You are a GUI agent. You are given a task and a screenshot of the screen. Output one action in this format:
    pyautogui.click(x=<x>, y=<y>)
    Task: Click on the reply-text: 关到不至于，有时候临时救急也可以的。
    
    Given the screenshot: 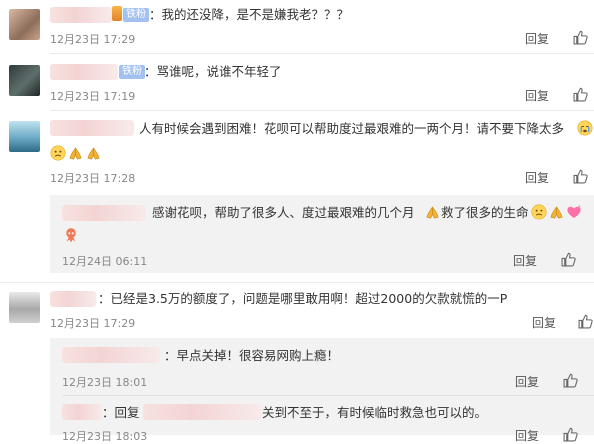 What is the action you would take?
    pyautogui.click(x=375, y=412)
    